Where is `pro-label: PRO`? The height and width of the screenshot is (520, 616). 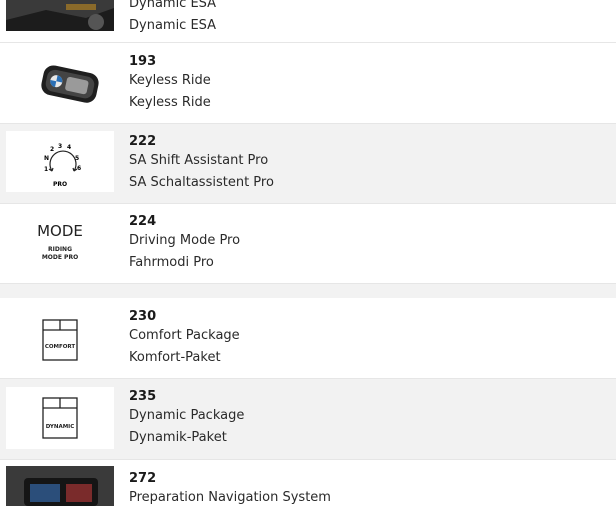
pro-label: PRO is located at coordinates (60, 184).